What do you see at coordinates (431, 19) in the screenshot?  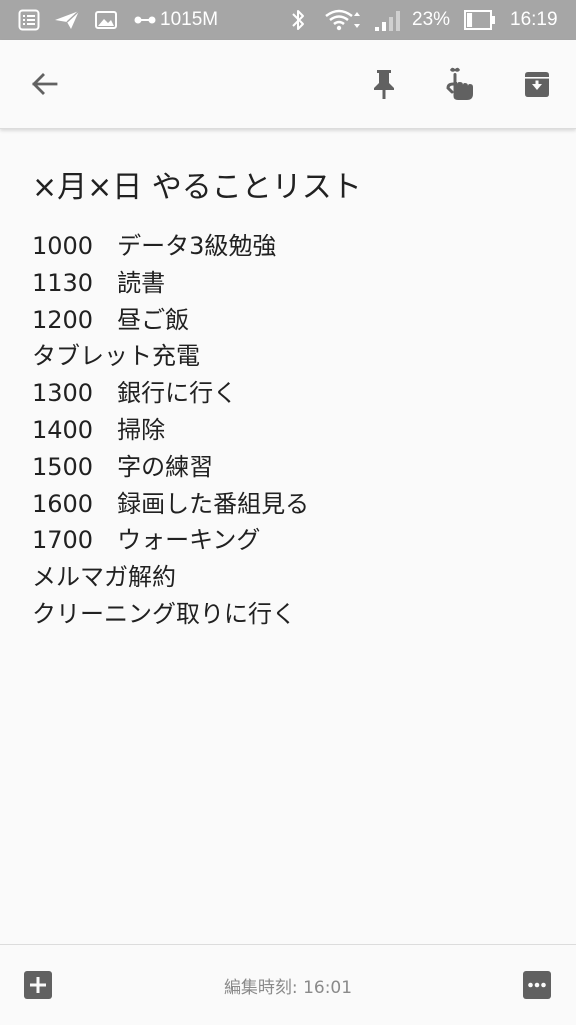 I see `battery-percent: 23%` at bounding box center [431, 19].